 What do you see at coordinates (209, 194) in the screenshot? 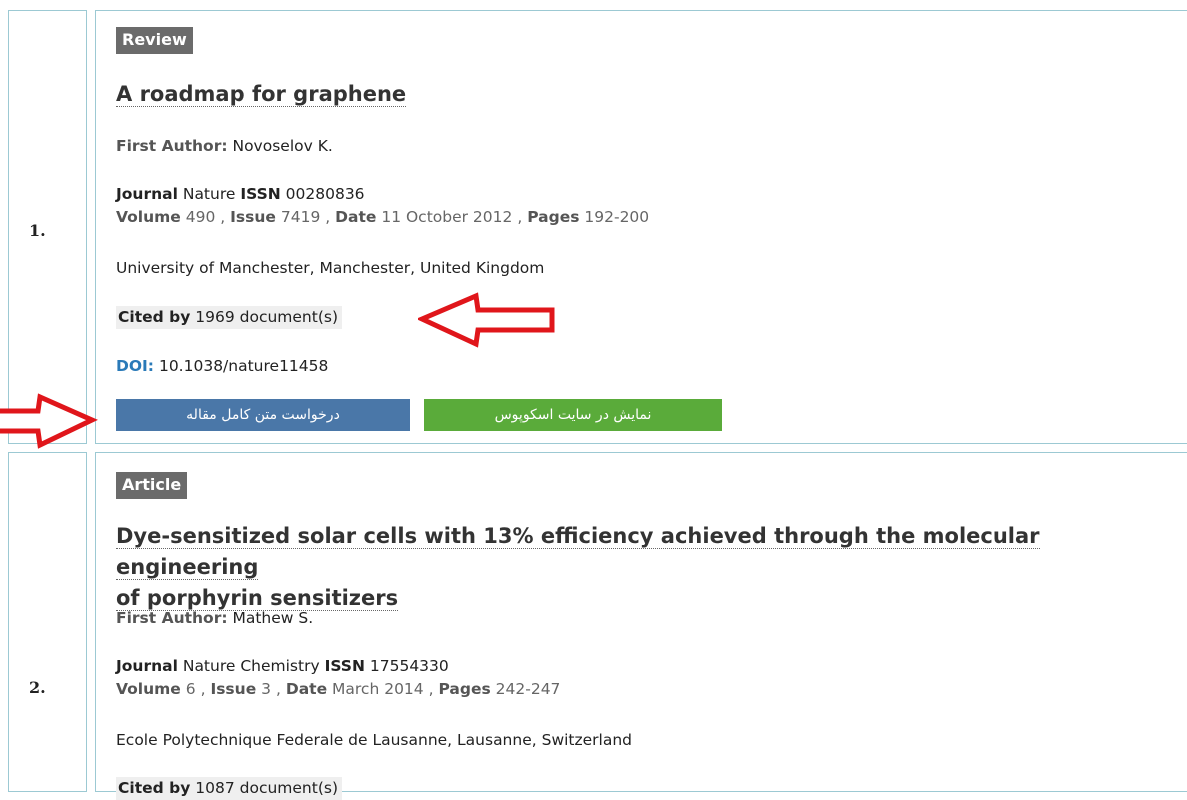
I see `journal-value: Nature` at bounding box center [209, 194].